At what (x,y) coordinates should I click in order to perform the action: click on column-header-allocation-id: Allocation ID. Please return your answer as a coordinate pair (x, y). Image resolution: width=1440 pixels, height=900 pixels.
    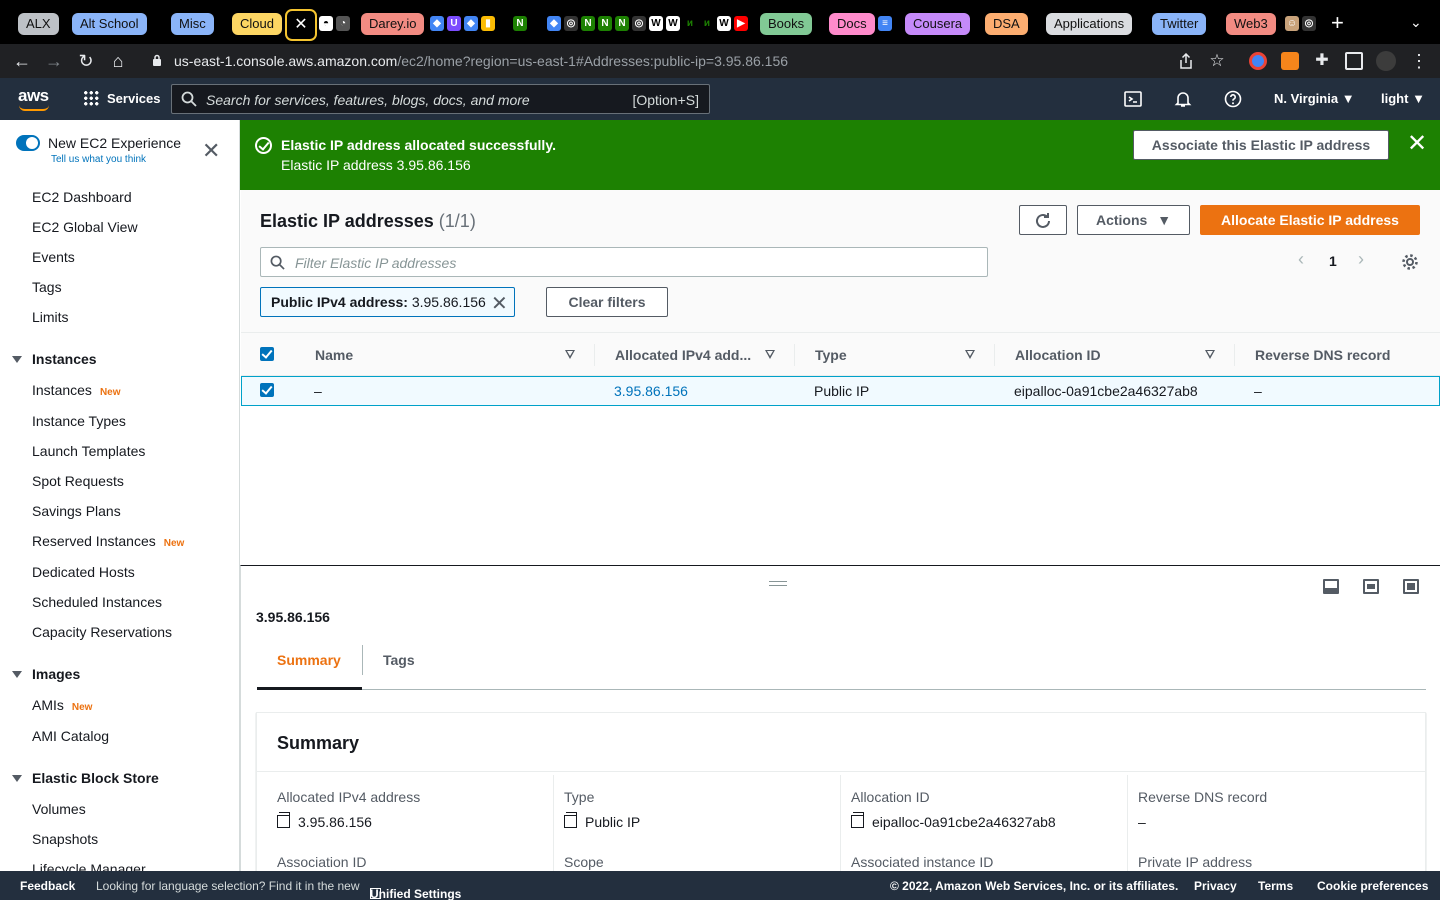
    Looking at the image, I should click on (1058, 355).